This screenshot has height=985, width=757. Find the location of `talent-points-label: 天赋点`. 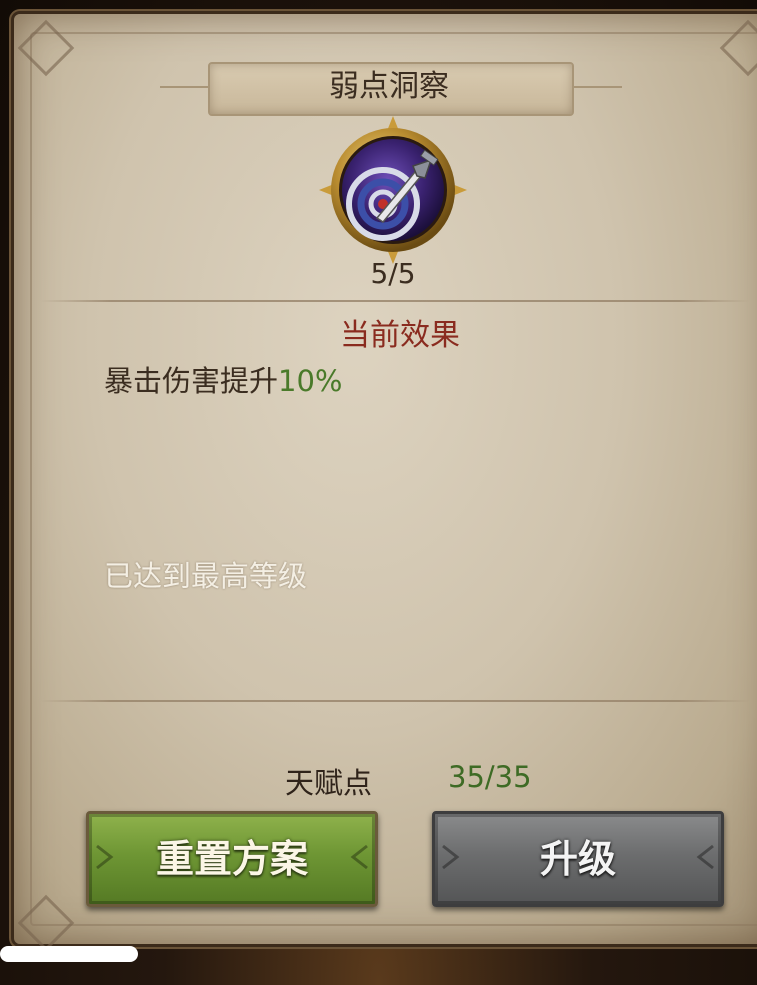

talent-points-label: 天赋点 is located at coordinates (329, 783).